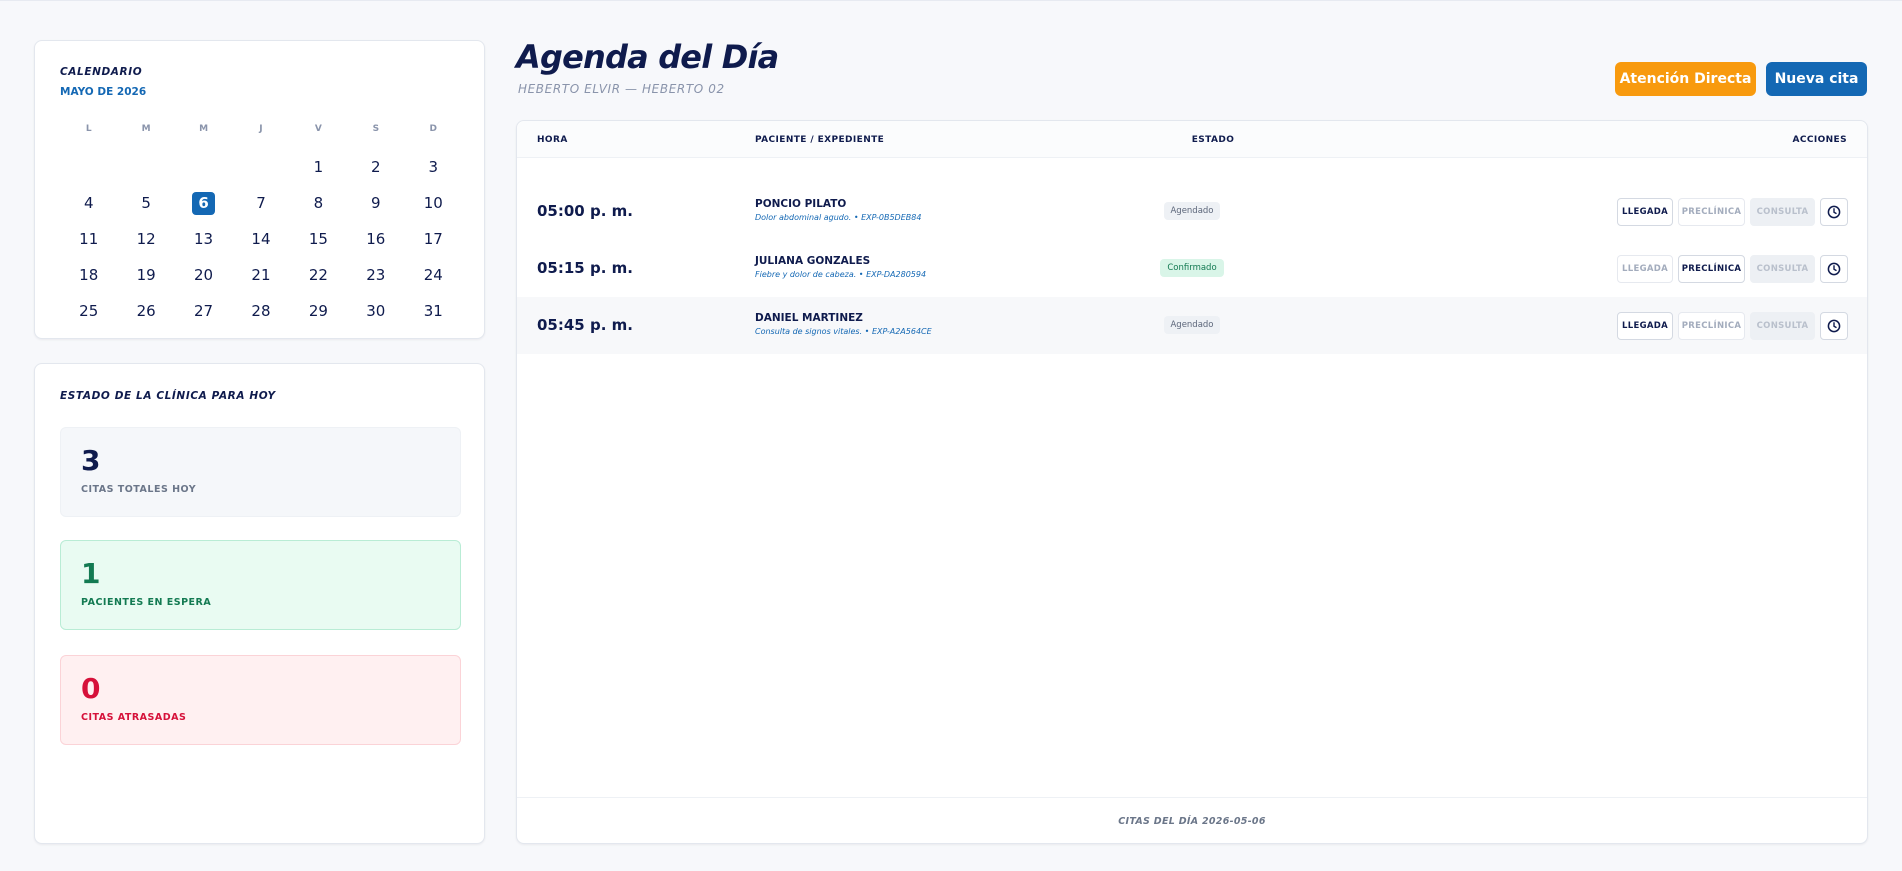 The height and width of the screenshot is (871, 1902). I want to click on table-footer: CITAS DEL DÍA 2026-05-06, so click(1192, 820).